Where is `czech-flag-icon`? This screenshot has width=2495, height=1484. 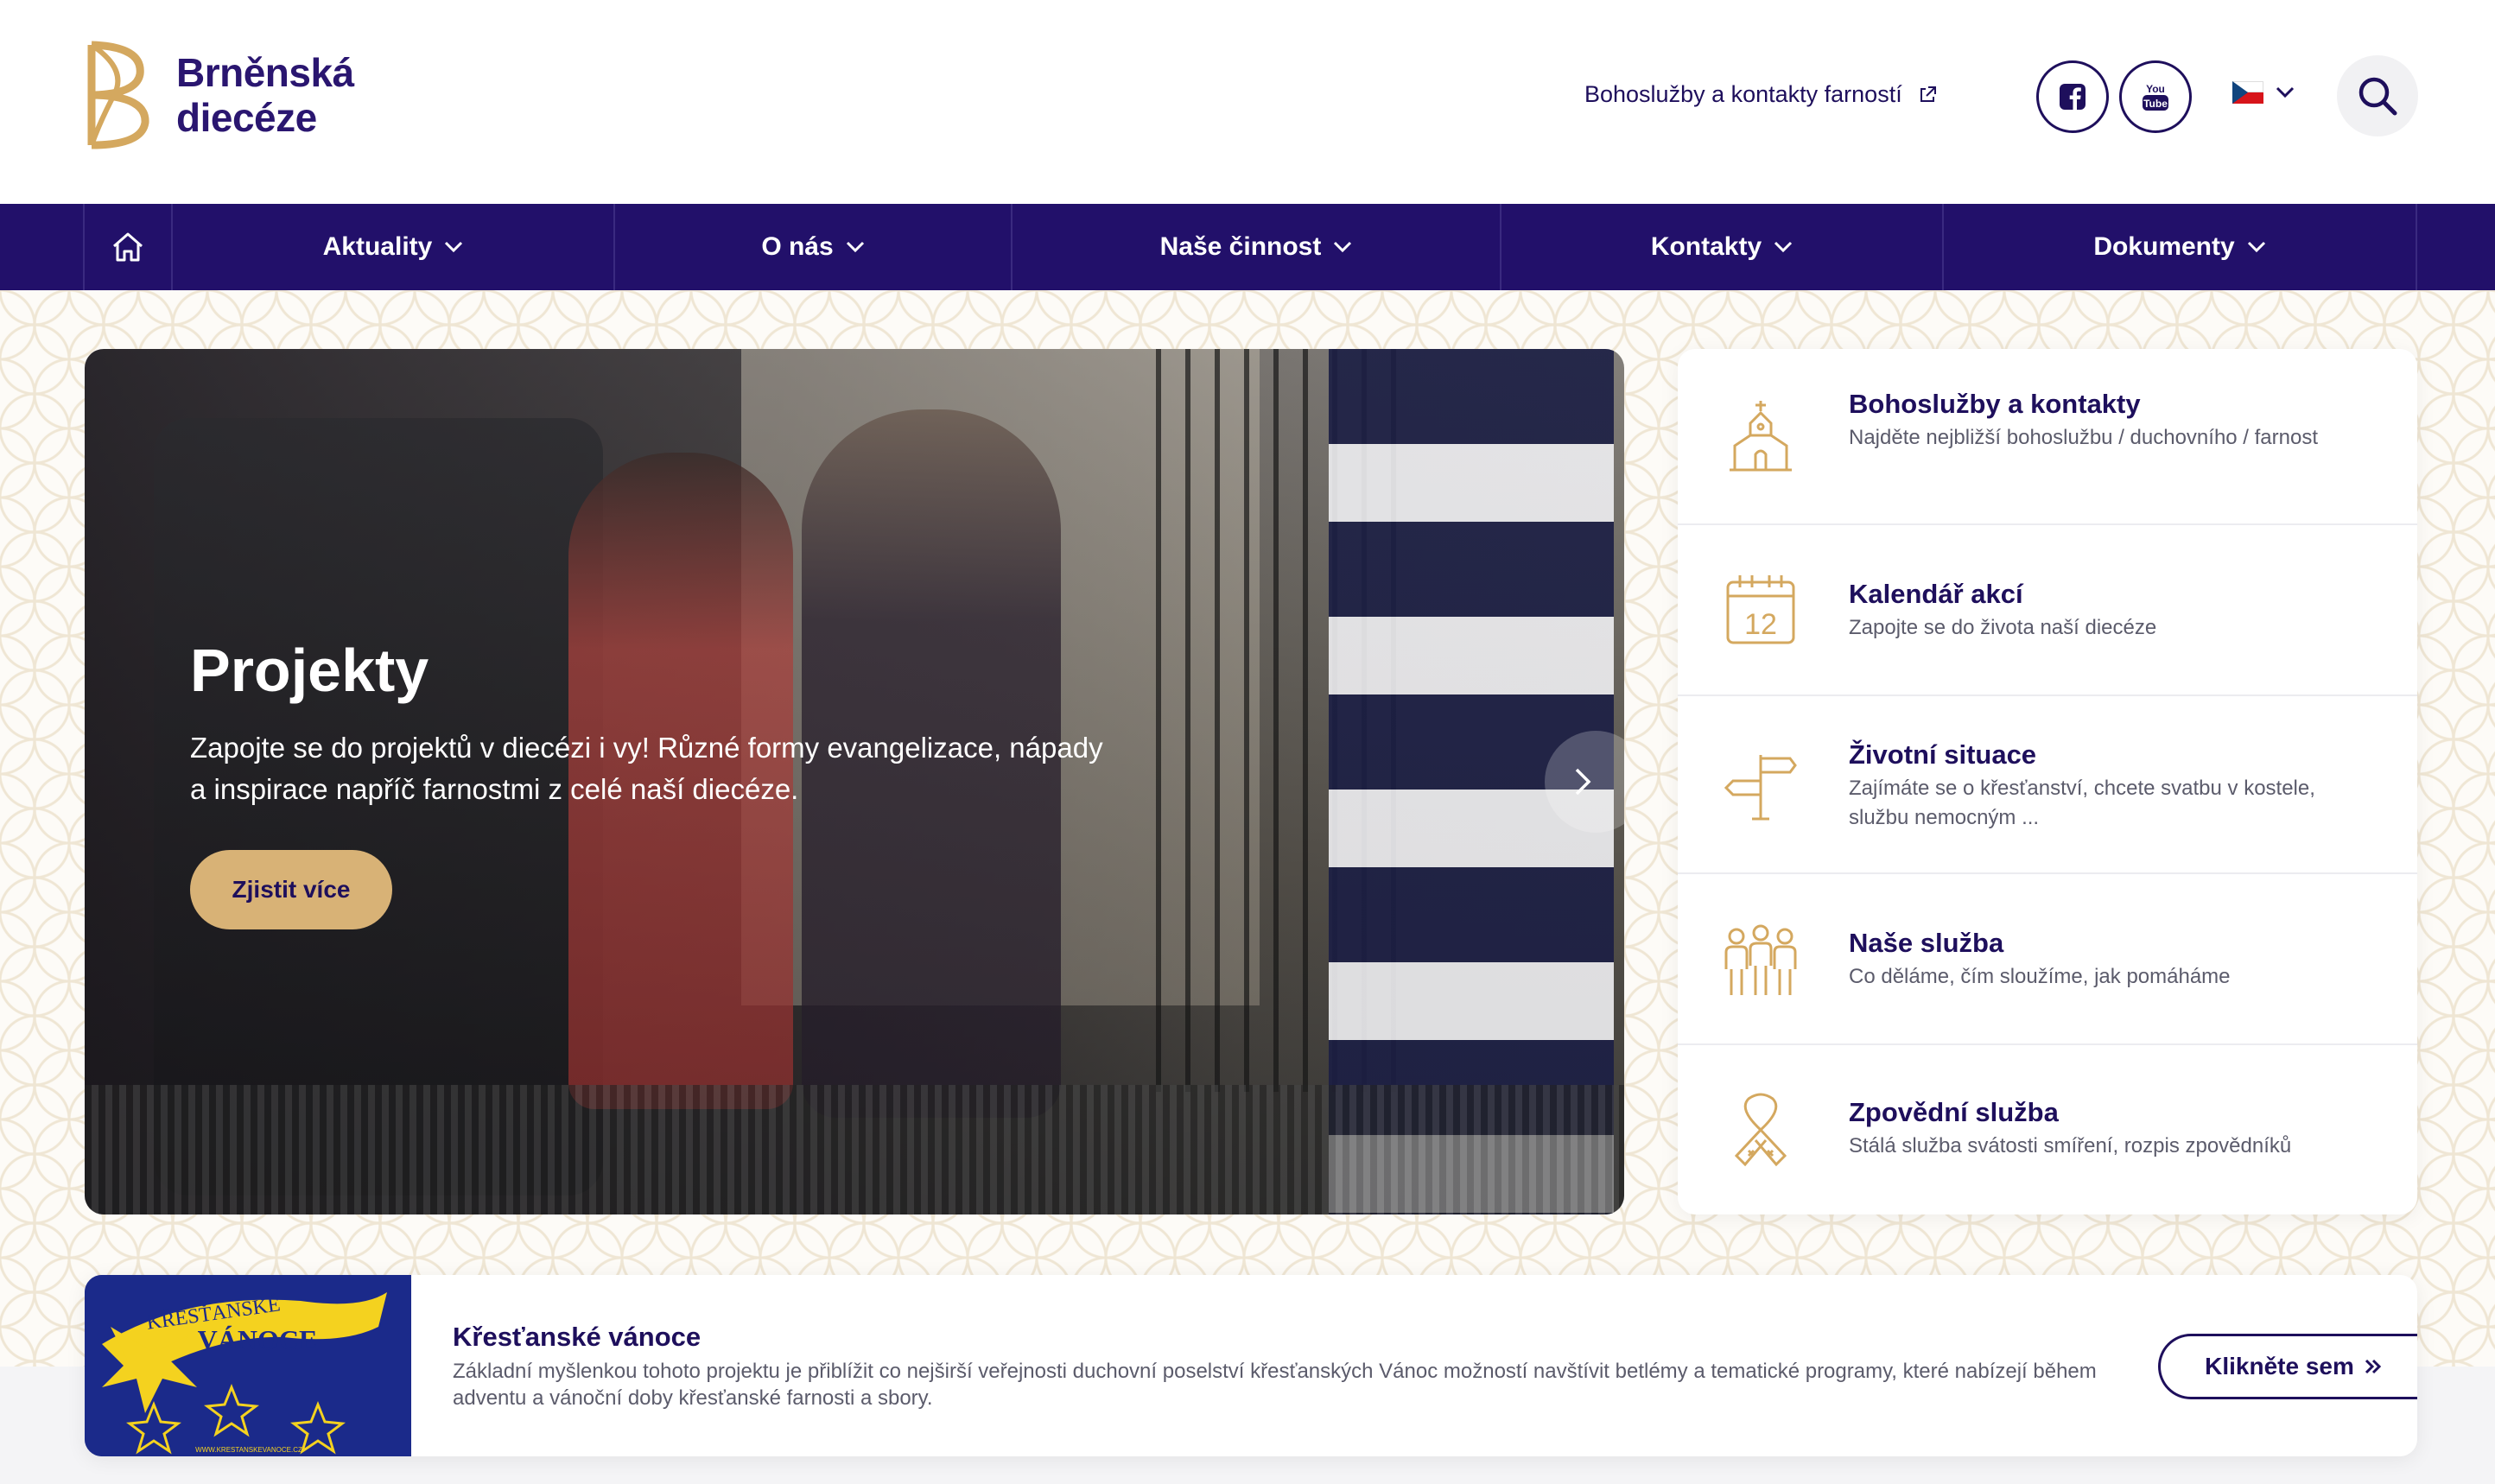 czech-flag-icon is located at coordinates (2247, 92).